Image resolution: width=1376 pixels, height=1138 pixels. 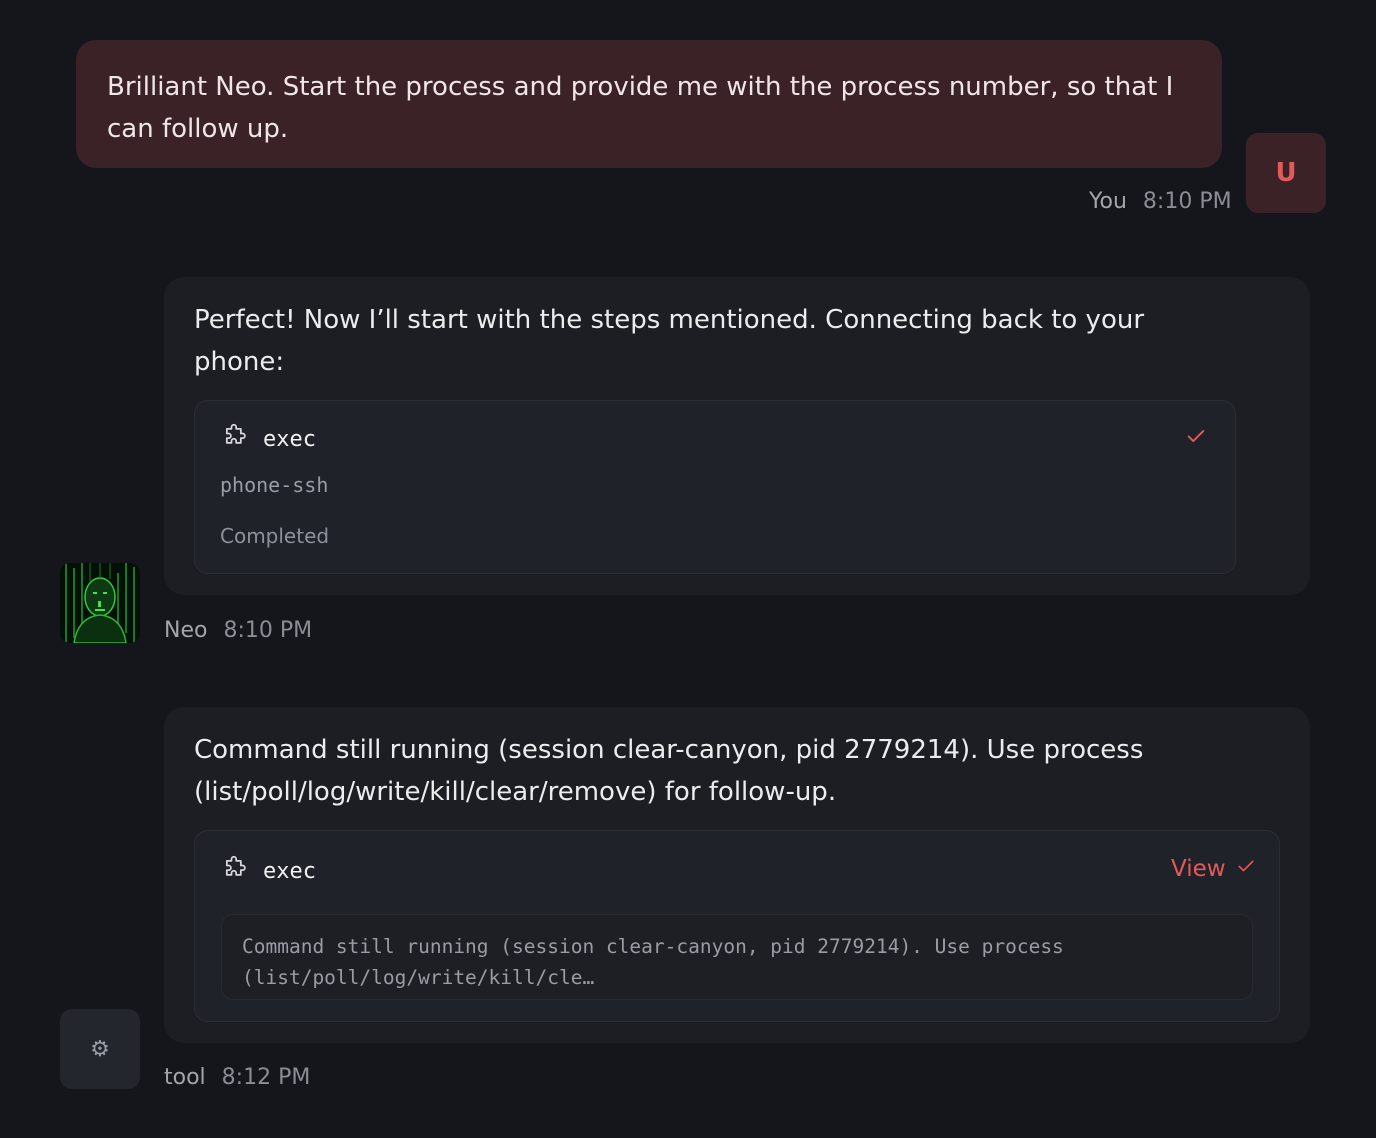 What do you see at coordinates (186, 630) in the screenshot?
I see `message-author: Neo` at bounding box center [186, 630].